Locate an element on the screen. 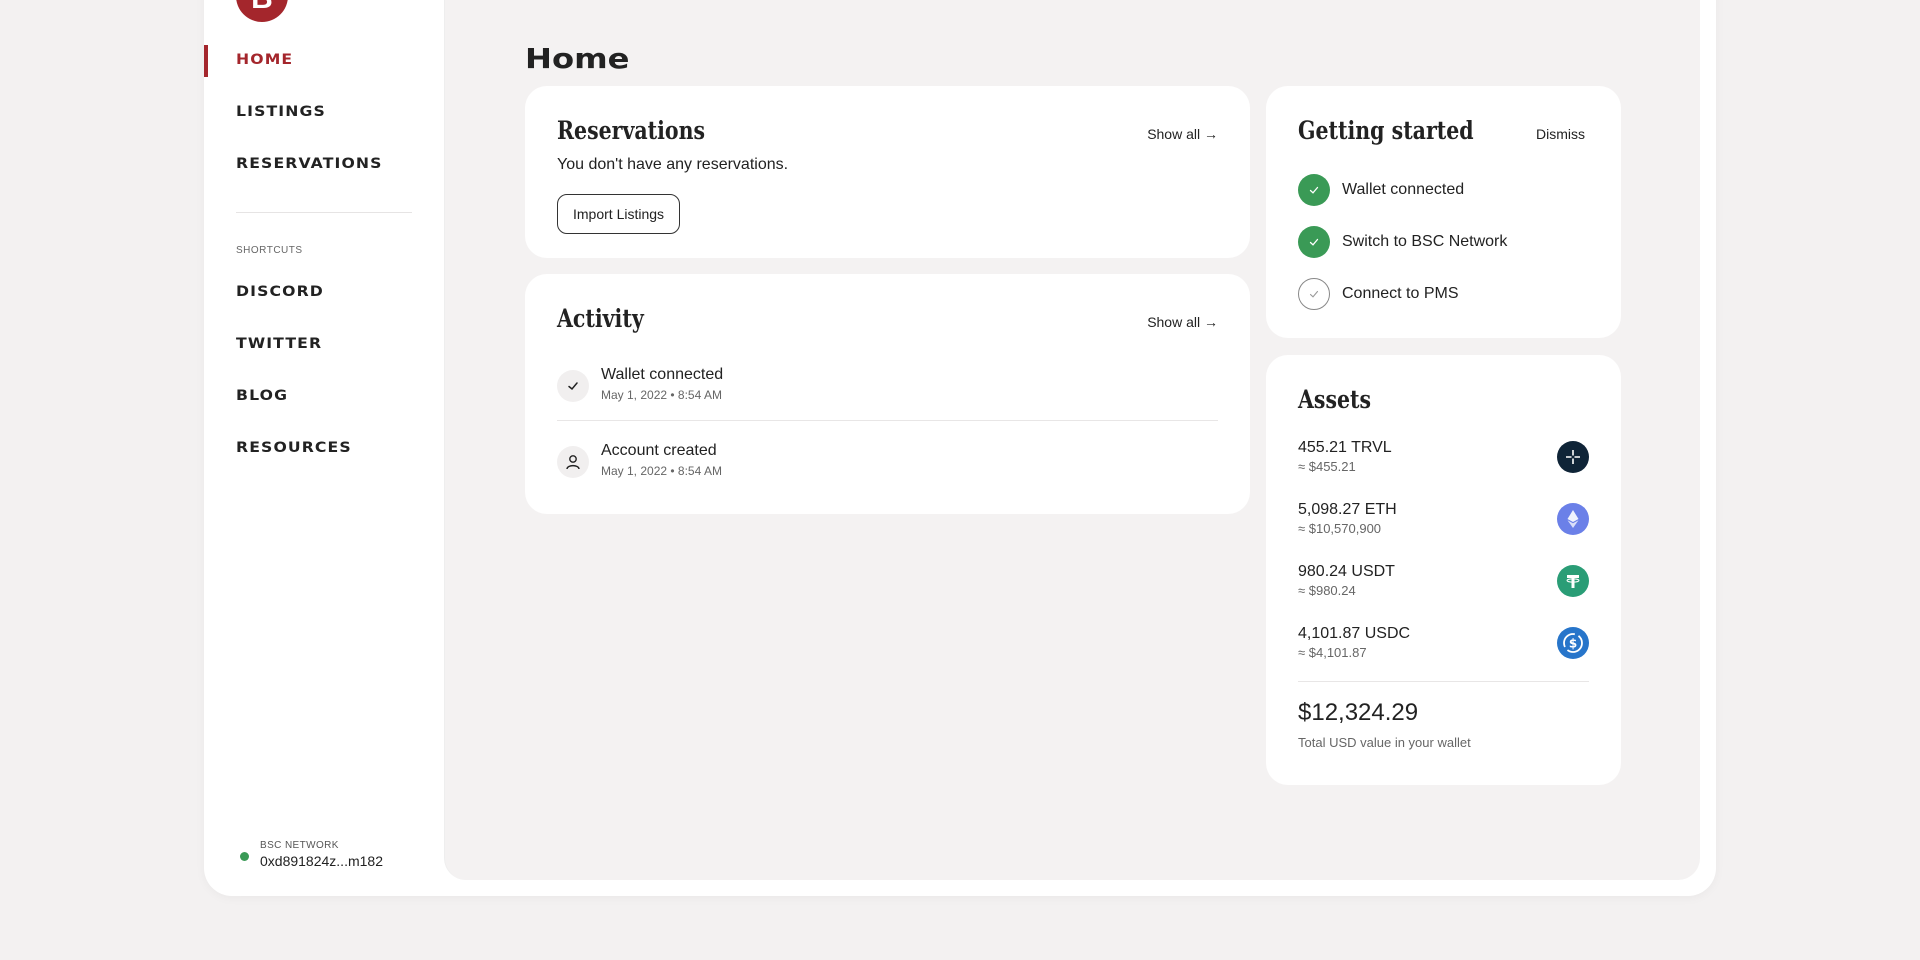  asset-amount: 4,101.87 USDC is located at coordinates (1354, 633).